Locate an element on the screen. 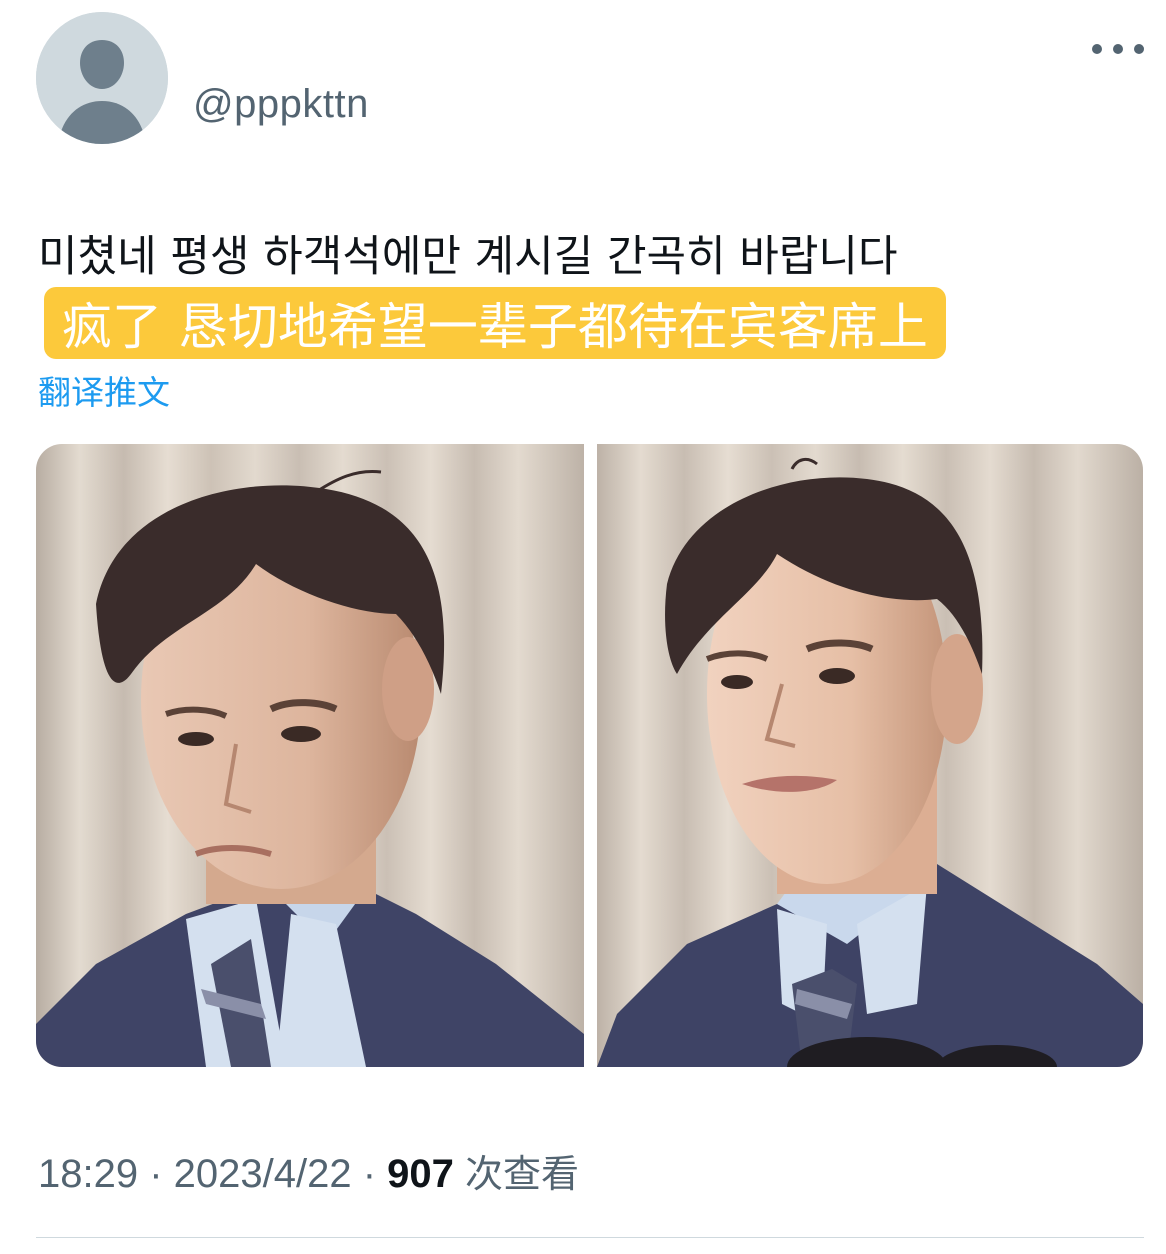 Image resolution: width=1166 pixels, height=1254 pixels. media-gap is located at coordinates (590, 755).